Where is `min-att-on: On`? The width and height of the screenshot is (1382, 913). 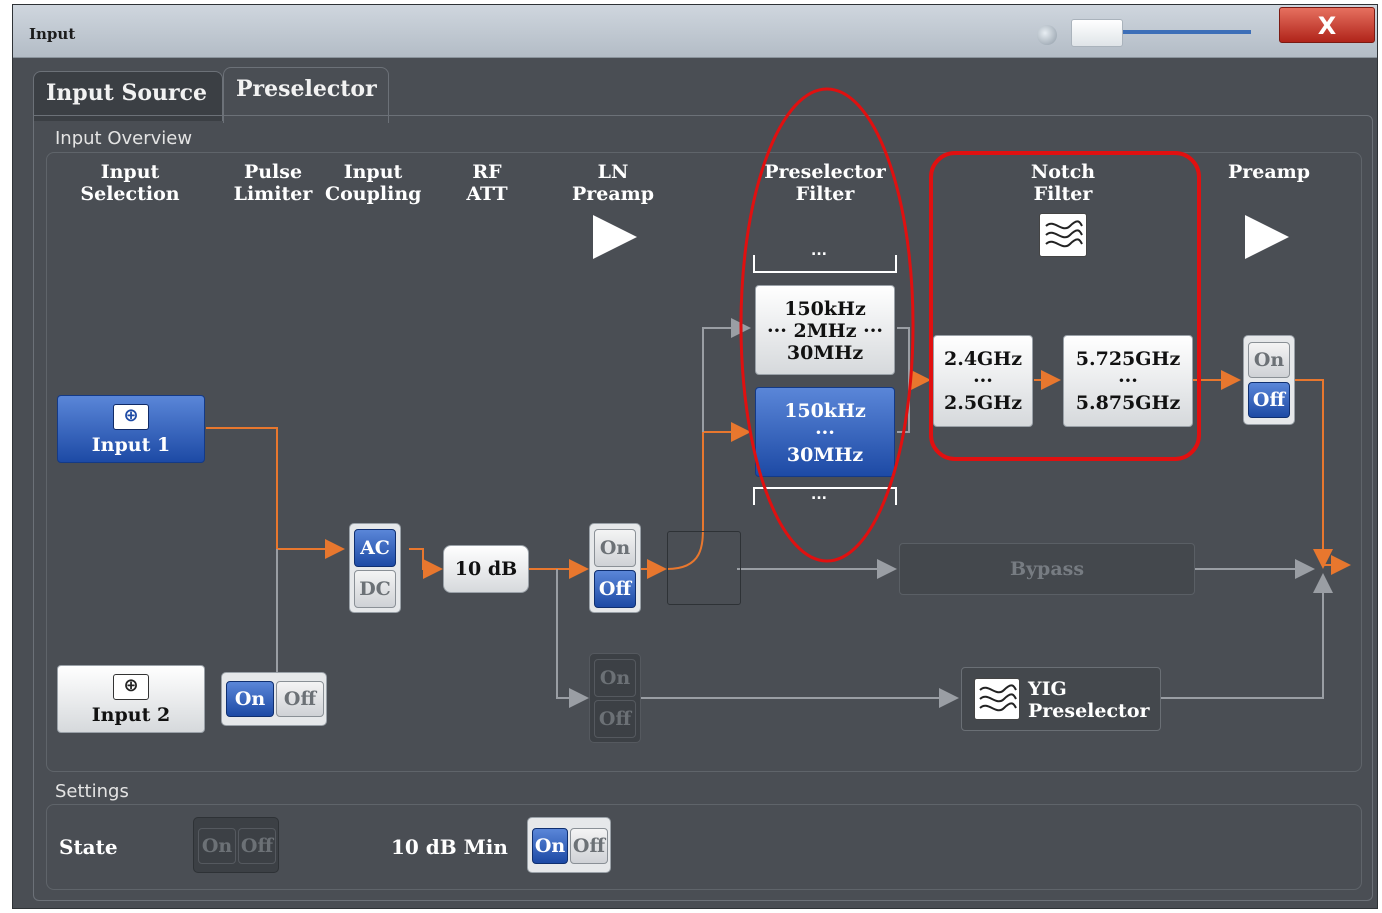
min-att-on: On is located at coordinates (550, 846).